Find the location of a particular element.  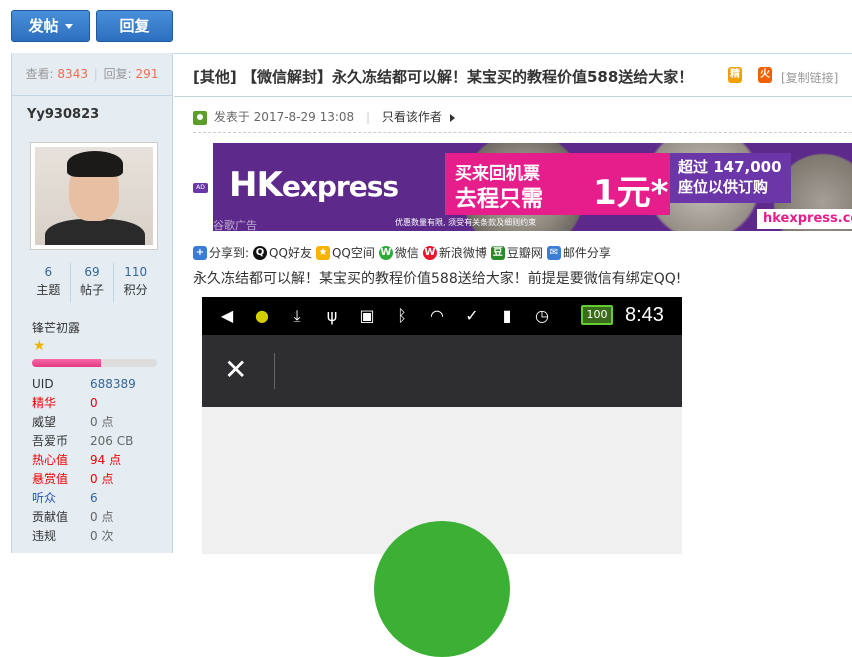

thread-title-text: 【微信解封】永久冻结都可以解！某宝买的教程价值588送给大家！ is located at coordinates (467, 77).